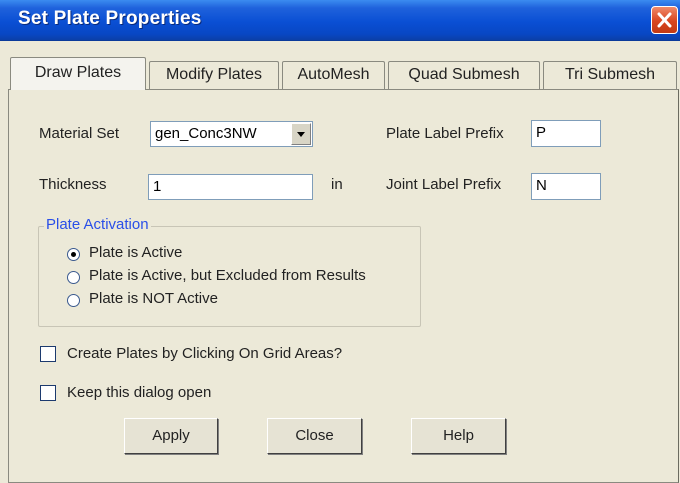  Describe the element at coordinates (566, 133) in the screenshot. I see `plate-label-prefix-input: P` at that location.